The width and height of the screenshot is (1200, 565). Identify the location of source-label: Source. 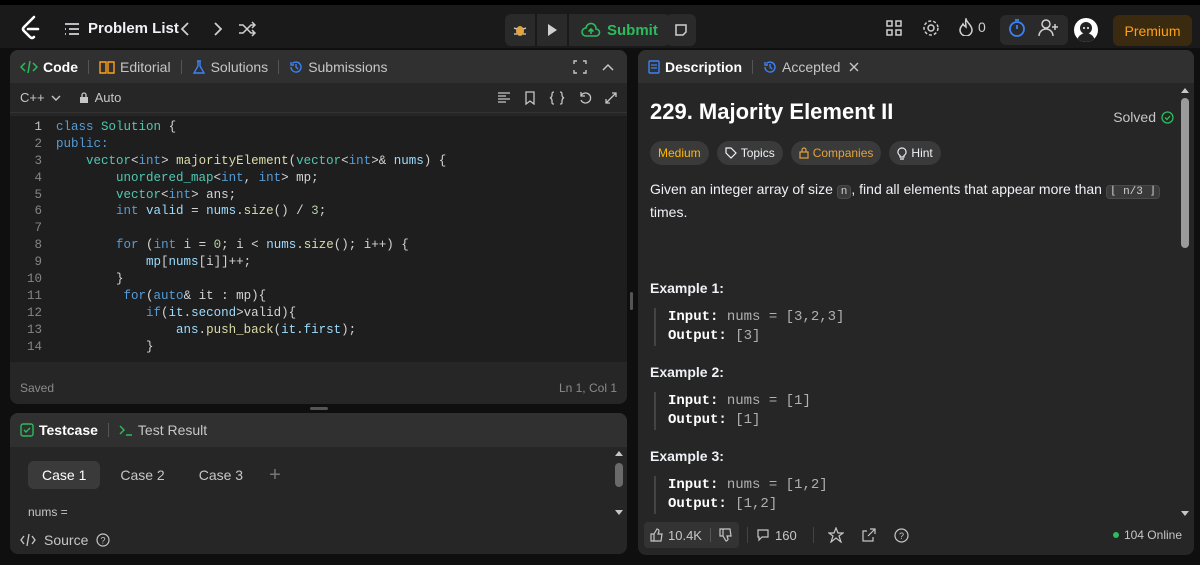
(66, 540).